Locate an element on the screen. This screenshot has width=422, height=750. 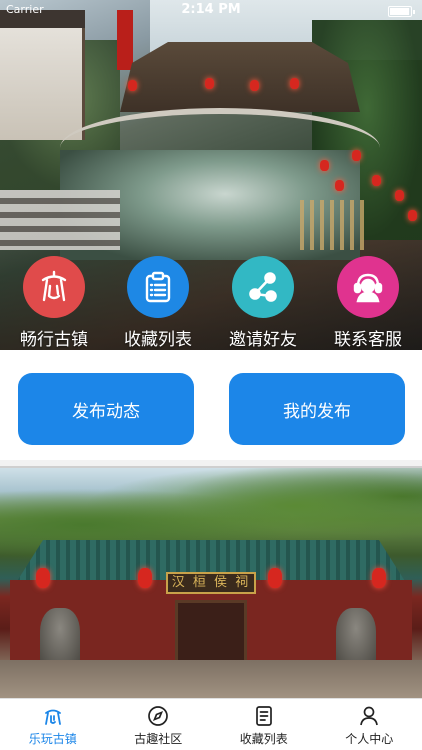
quick-action-ancient-town: 畅行古镇 is located at coordinates (54, 303).